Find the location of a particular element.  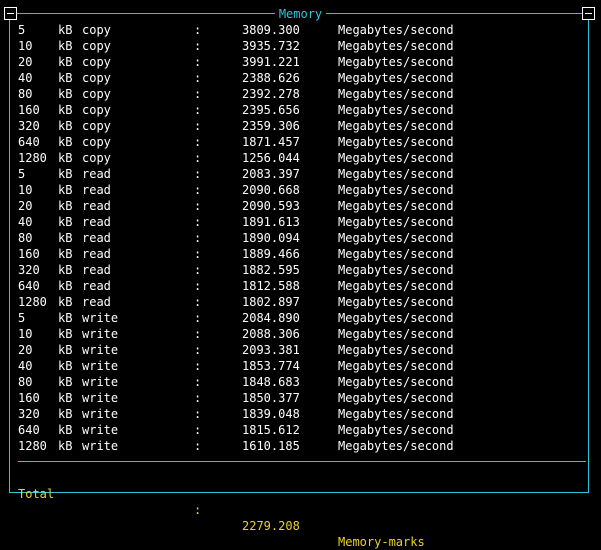

row-value: 2088.306 is located at coordinates (271, 334).